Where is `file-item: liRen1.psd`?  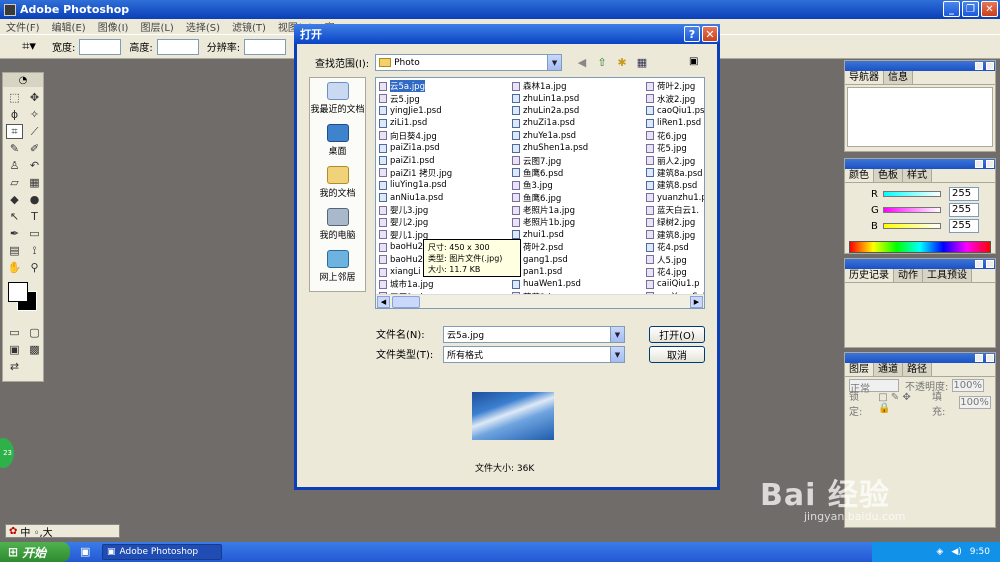
file-item: liRen1.psd is located at coordinates (675, 123).